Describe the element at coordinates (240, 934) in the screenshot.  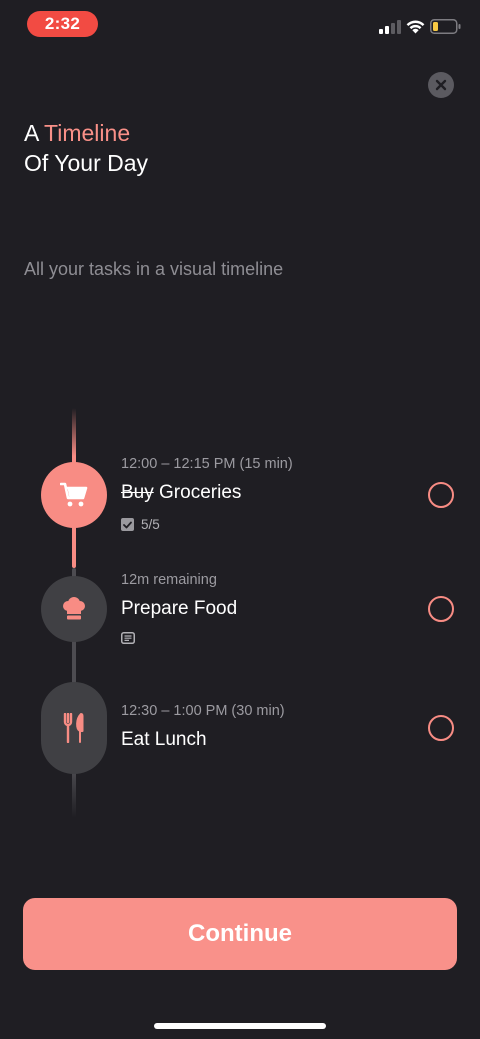
I see `continue-button: Continue` at that location.